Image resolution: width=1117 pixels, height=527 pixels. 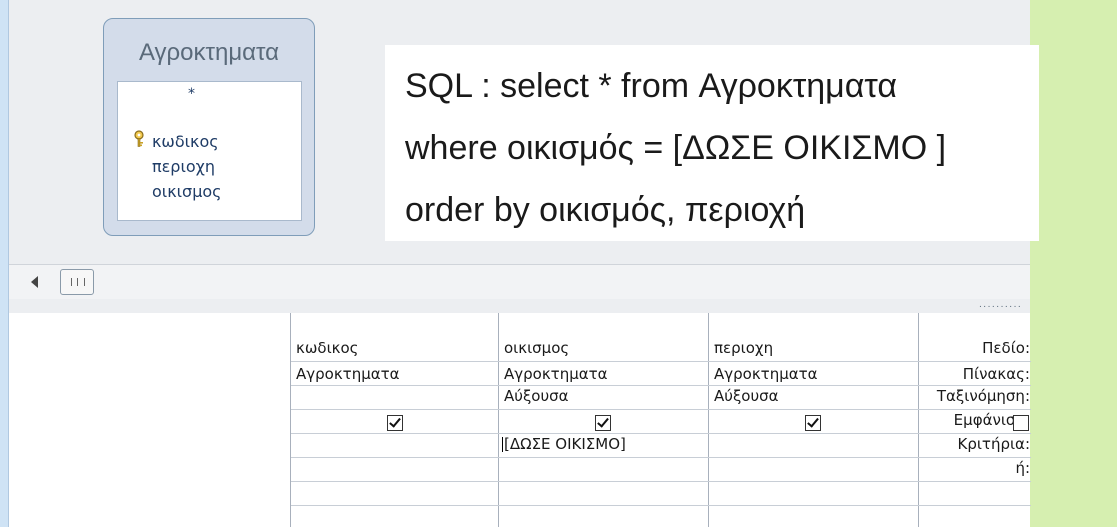 What do you see at coordinates (519, 282) in the screenshot?
I see `horizontal-scrollbar` at bounding box center [519, 282].